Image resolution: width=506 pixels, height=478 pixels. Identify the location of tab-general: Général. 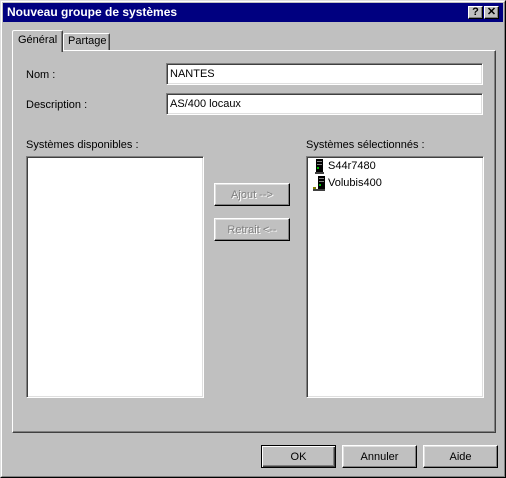
(37, 41).